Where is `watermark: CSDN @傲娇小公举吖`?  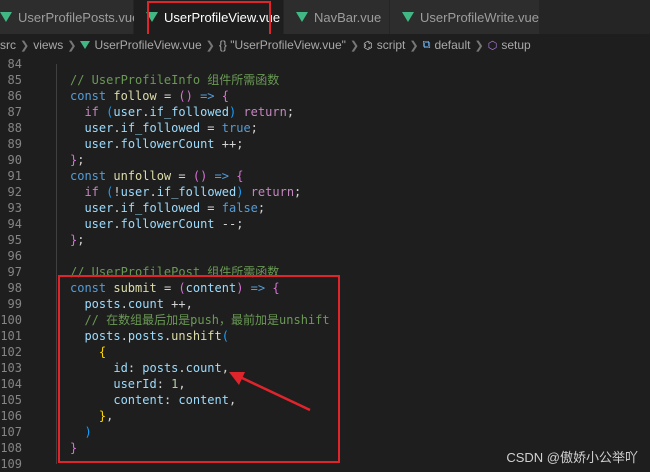
watermark: CSDN @傲娇小公举吖 is located at coordinates (572, 457).